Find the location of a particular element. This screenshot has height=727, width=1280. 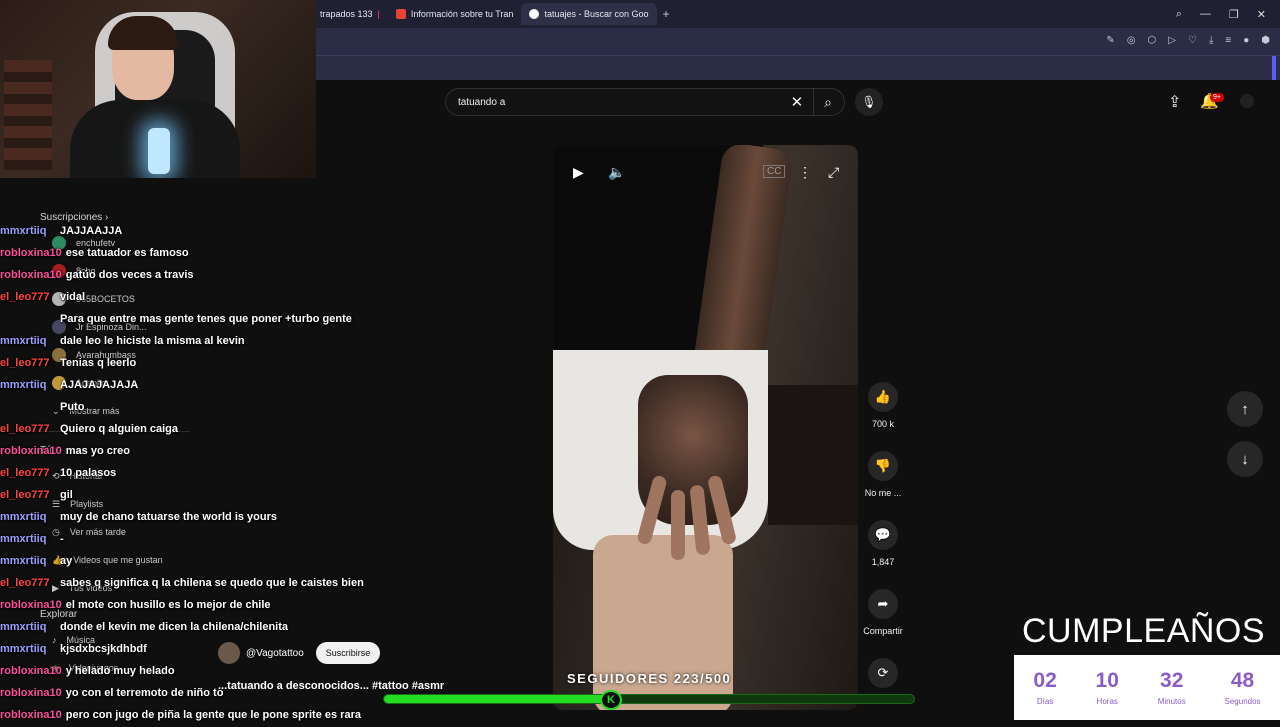

play-icon: ▷ is located at coordinates (1172, 40).